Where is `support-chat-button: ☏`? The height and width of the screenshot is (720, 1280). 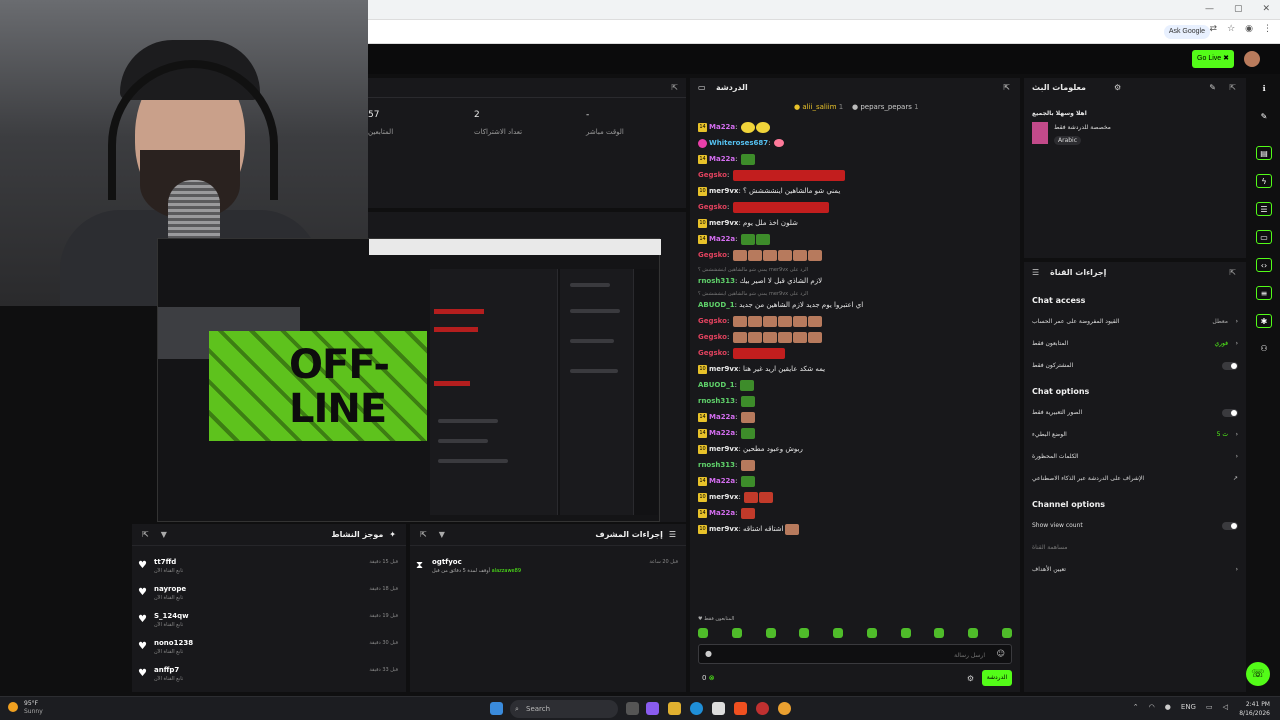 support-chat-button: ☏ is located at coordinates (1258, 674).